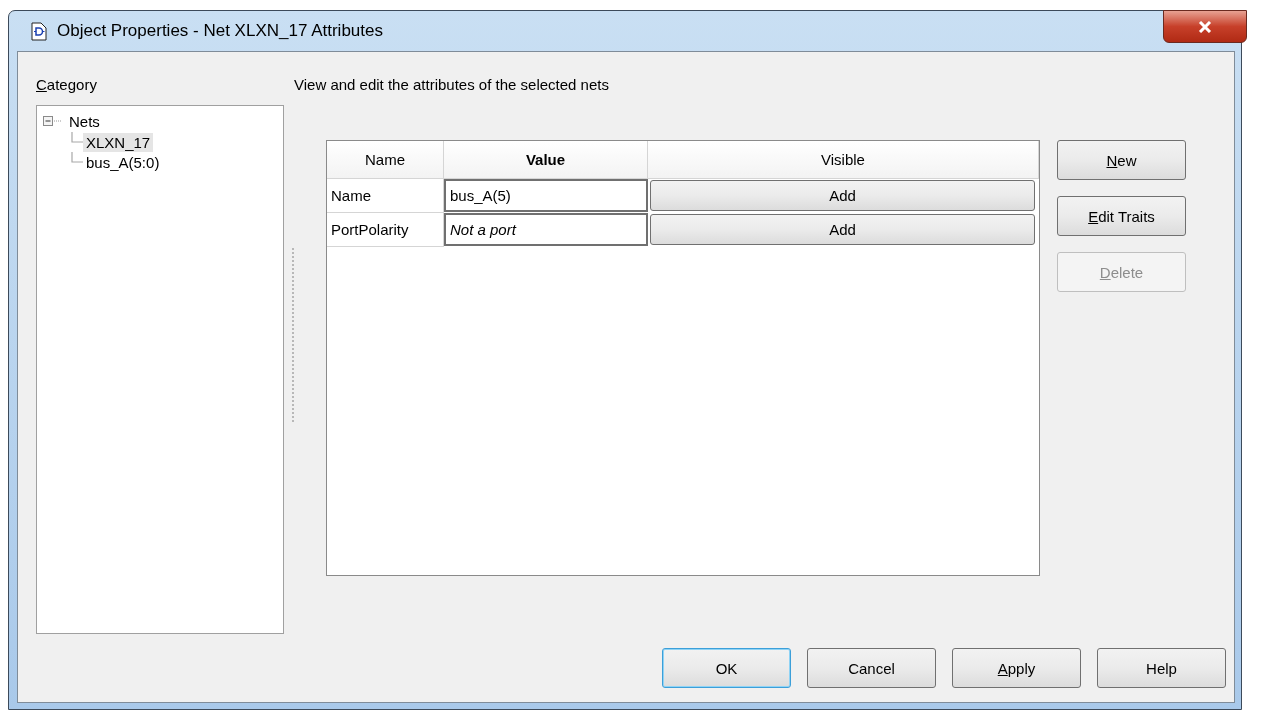 This screenshot has height=717, width=1261. Describe the element at coordinates (546, 229) in the screenshot. I see `value-field: Not a port` at that location.